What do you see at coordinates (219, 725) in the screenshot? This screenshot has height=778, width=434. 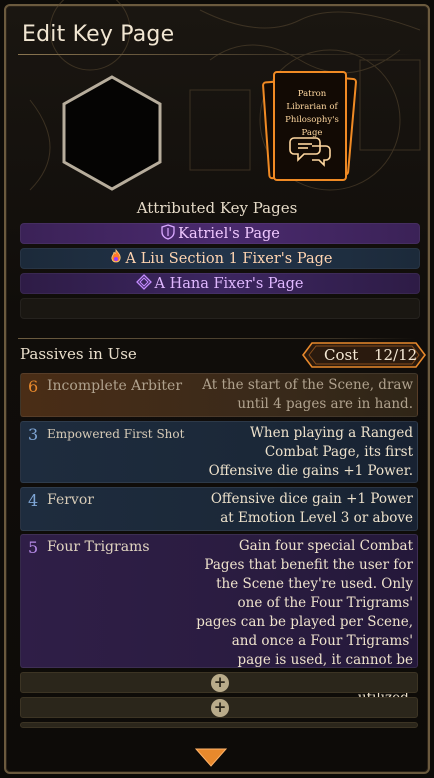 I see `add-passive-slot-partial` at bounding box center [219, 725].